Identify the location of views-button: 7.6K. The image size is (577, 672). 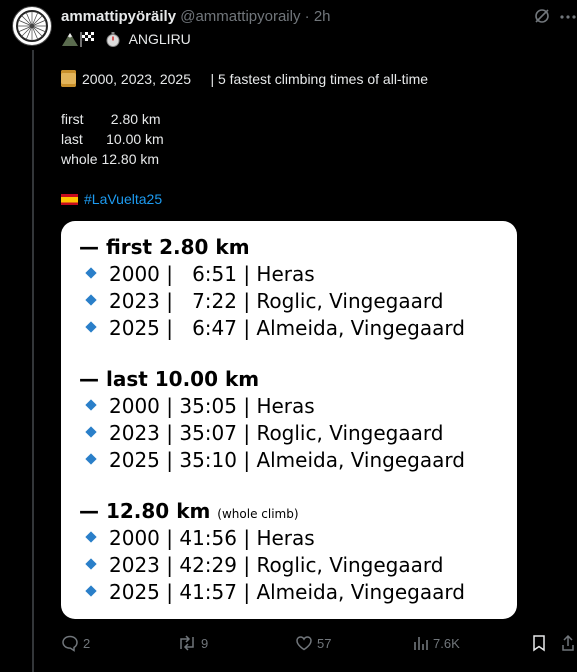
(436, 643).